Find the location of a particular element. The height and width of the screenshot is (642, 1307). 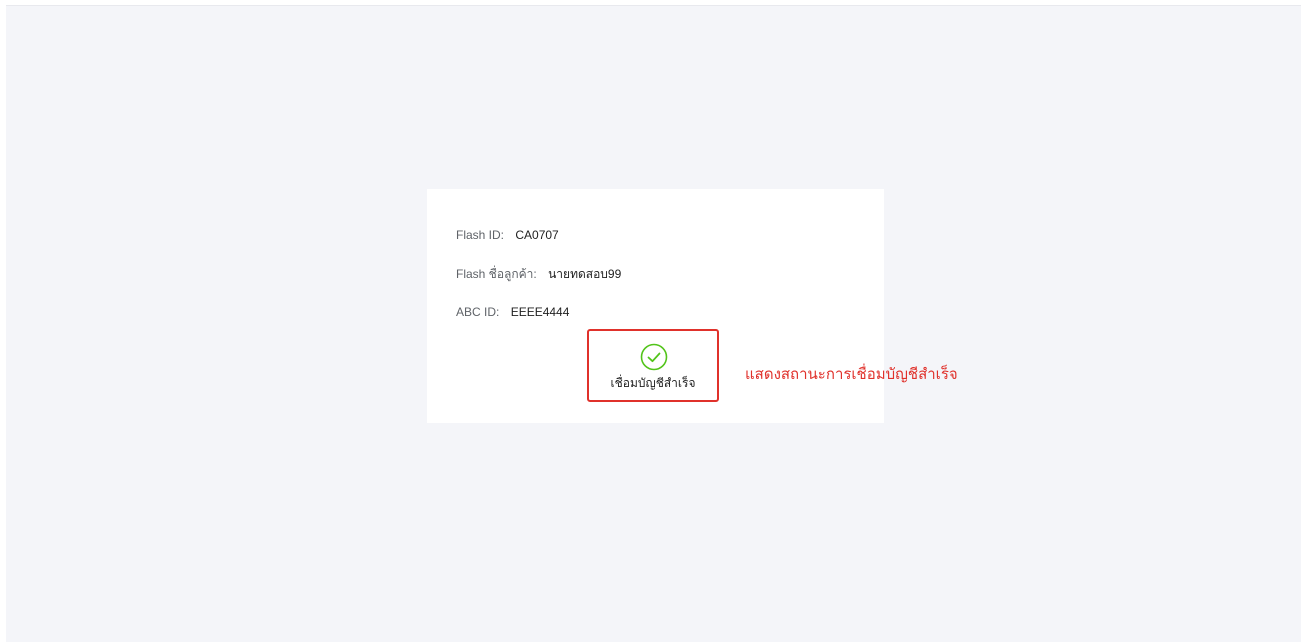

abc-id-row: ABC ID: EEEE4444 is located at coordinates (512, 312).